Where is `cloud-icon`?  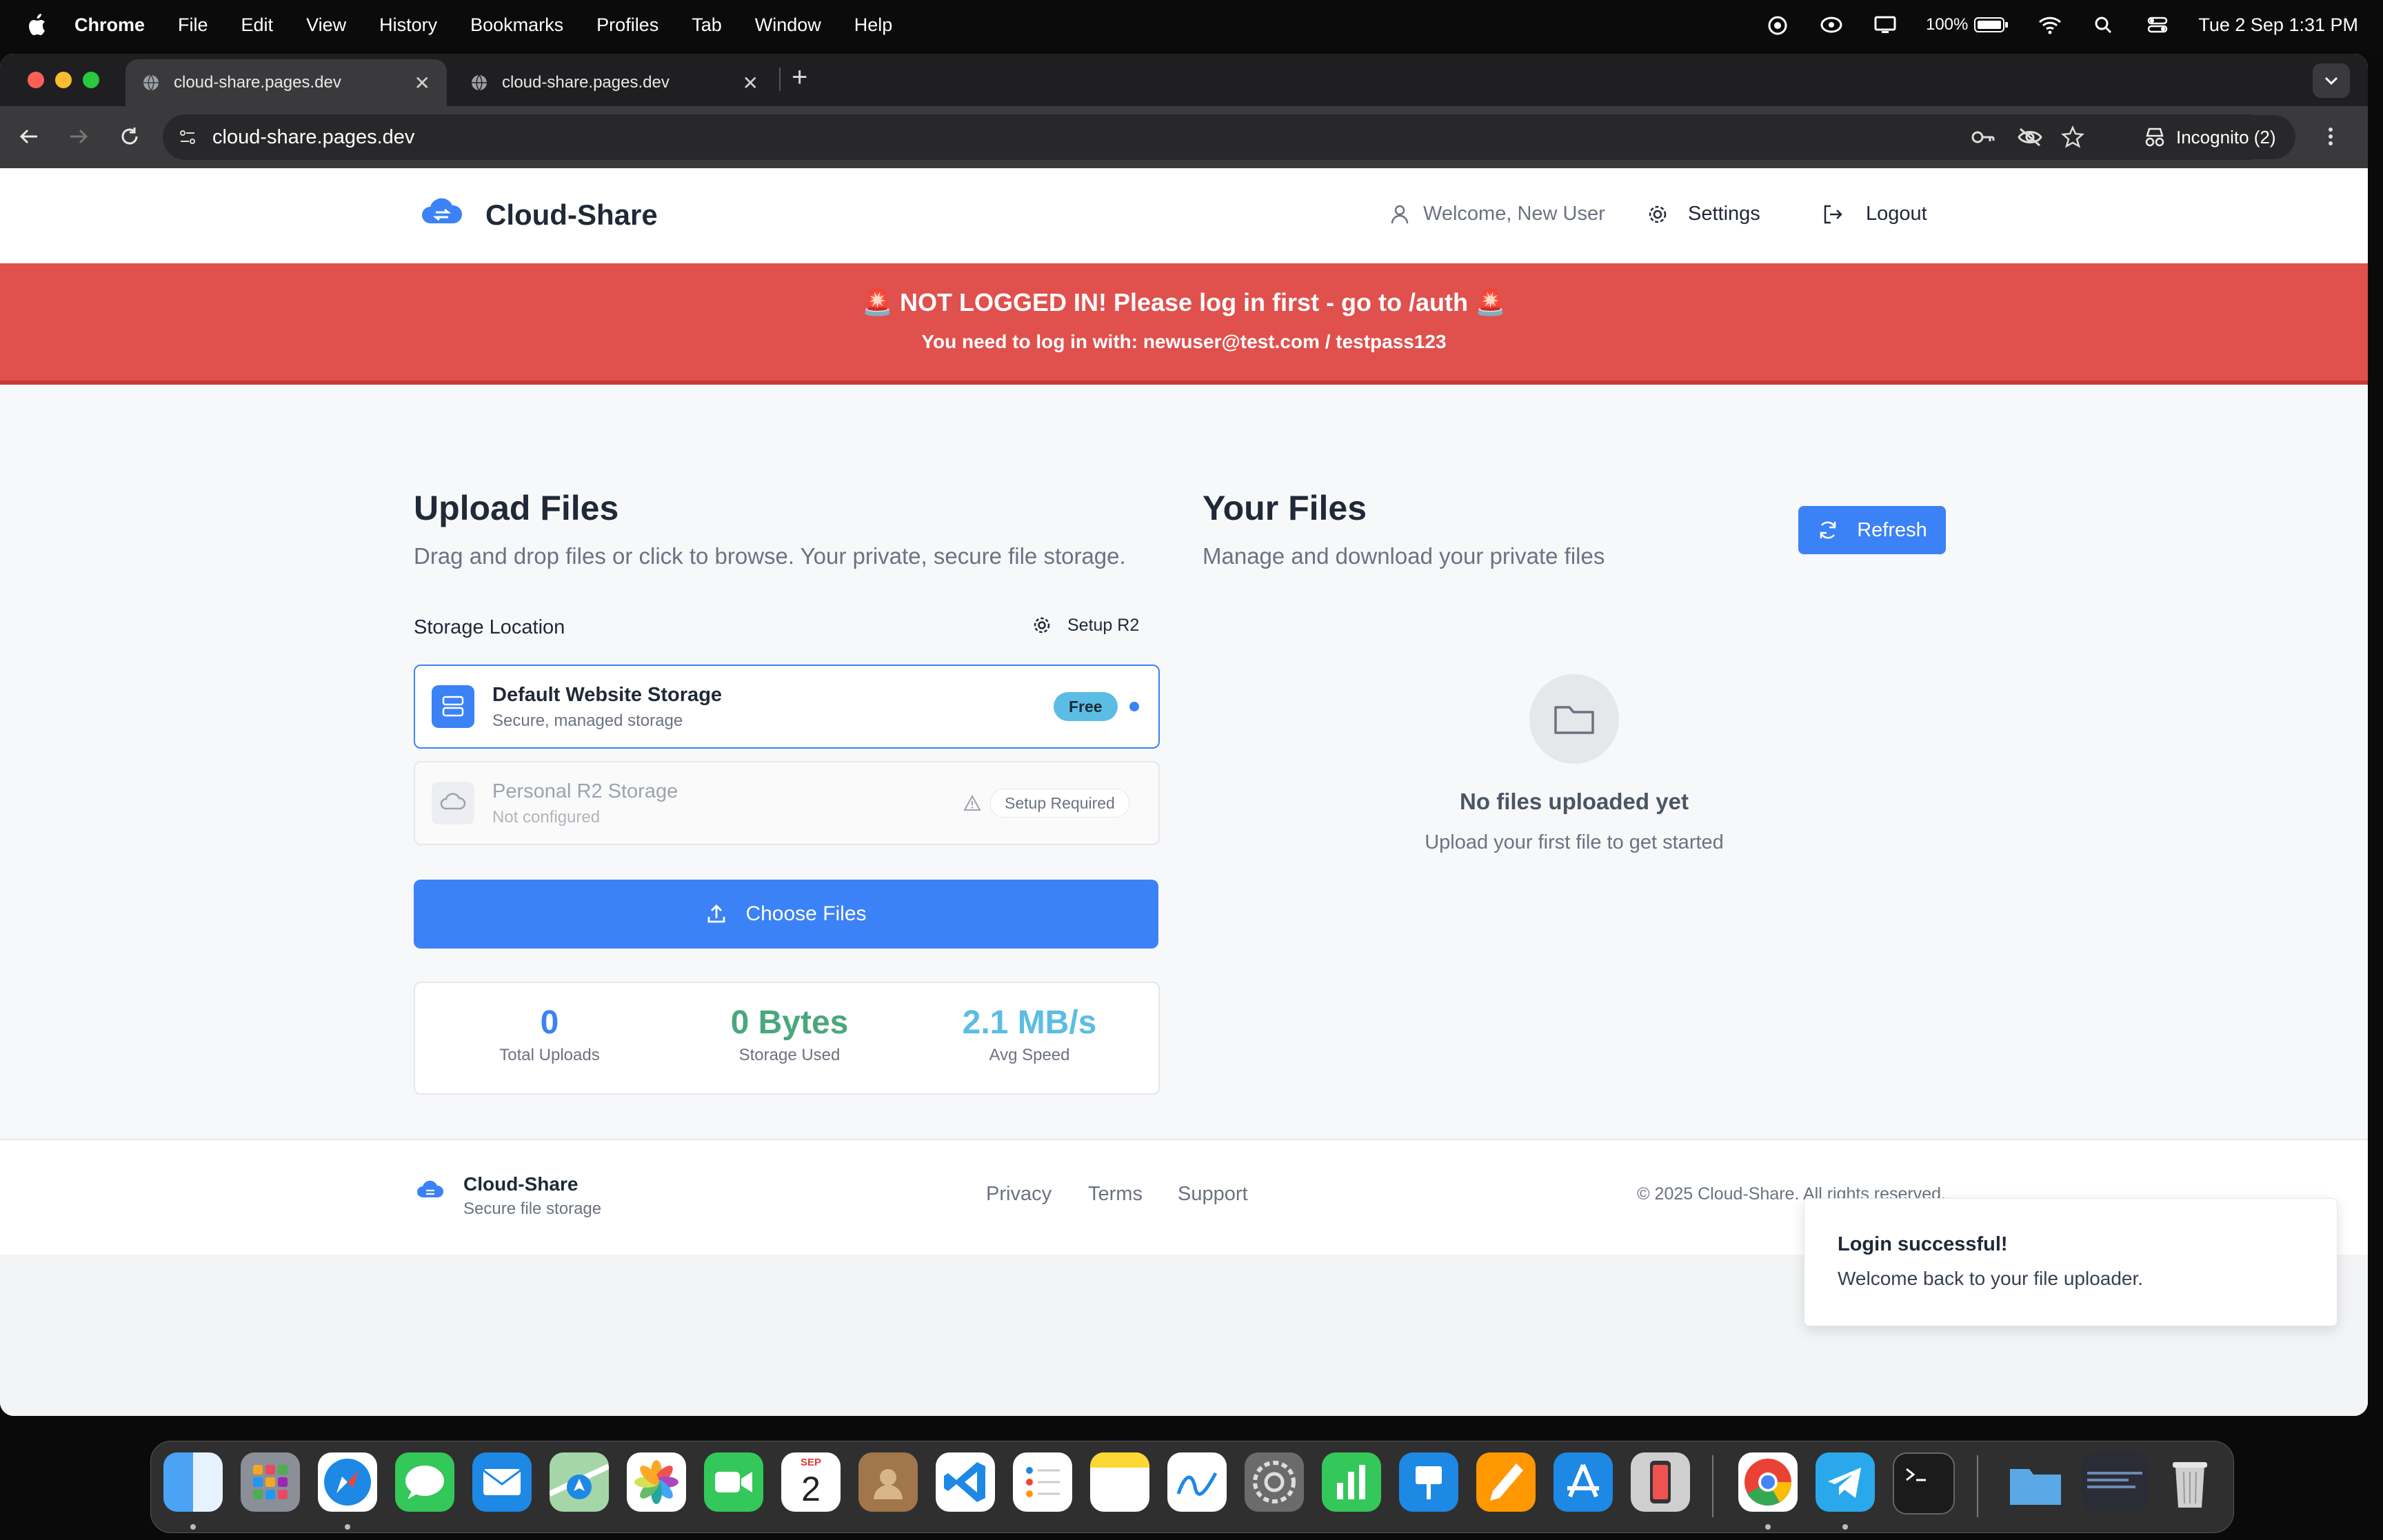
cloud-icon is located at coordinates (453, 803).